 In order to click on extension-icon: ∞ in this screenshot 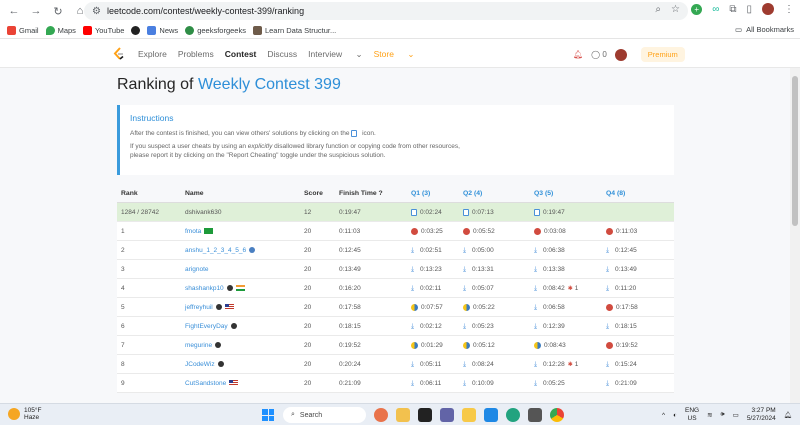, I will do `click(715, 9)`.